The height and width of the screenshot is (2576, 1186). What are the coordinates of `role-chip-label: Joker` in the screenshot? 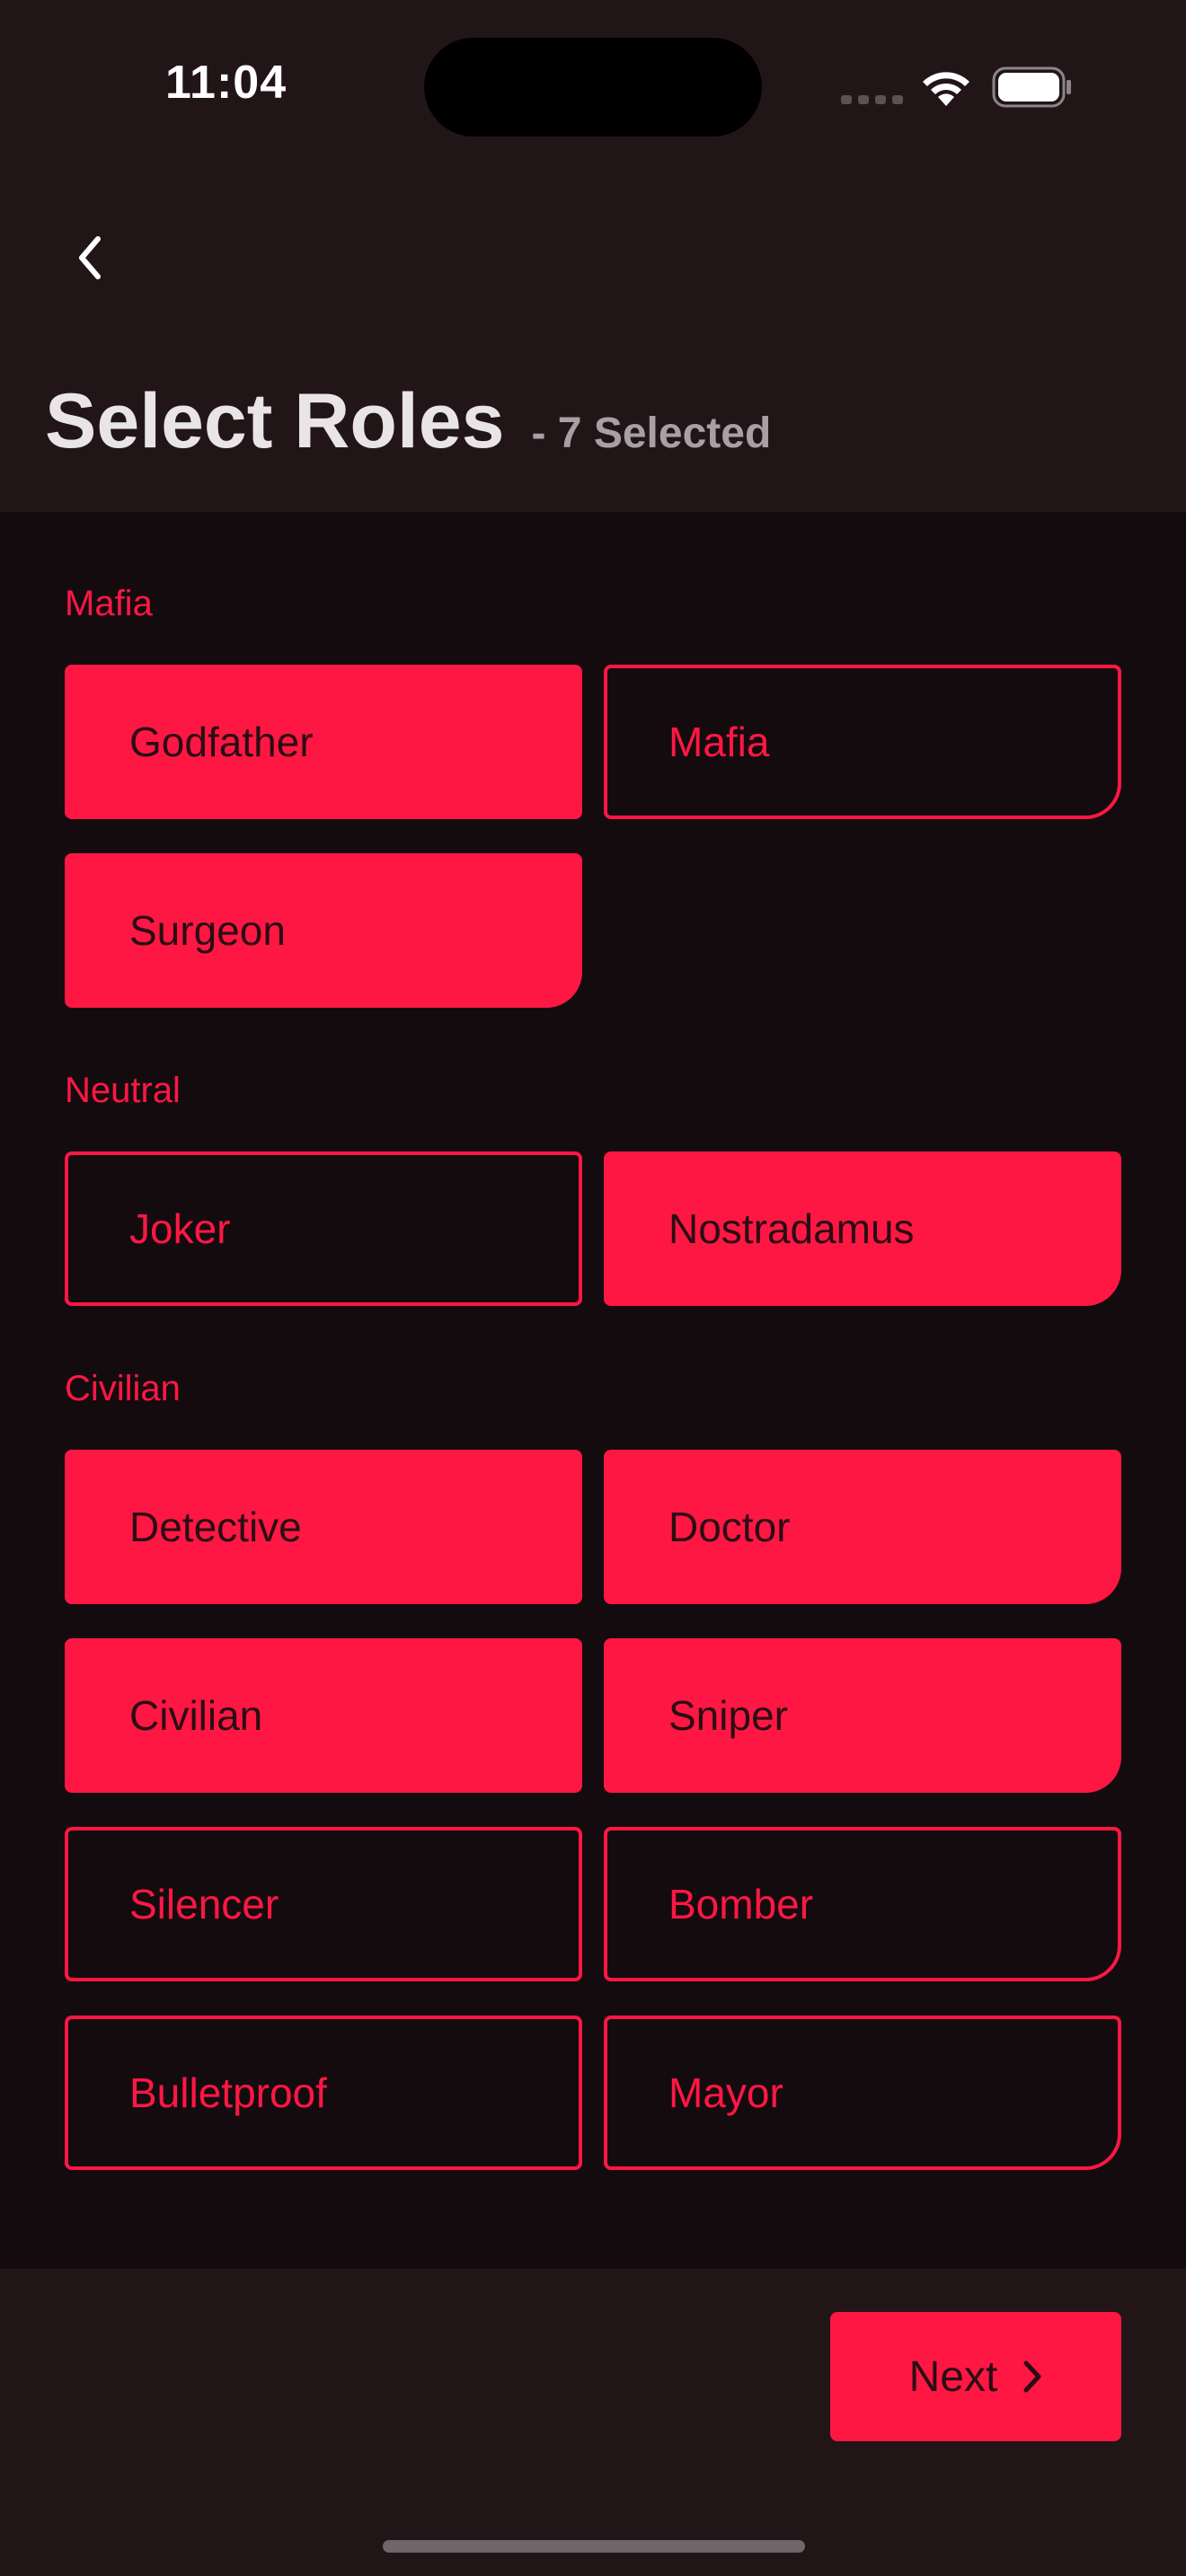 It's located at (180, 1228).